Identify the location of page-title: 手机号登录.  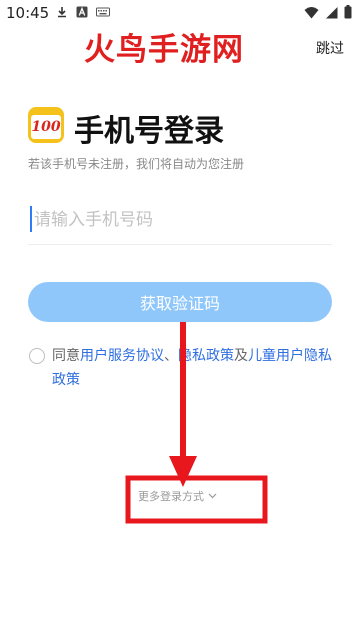
(149, 131).